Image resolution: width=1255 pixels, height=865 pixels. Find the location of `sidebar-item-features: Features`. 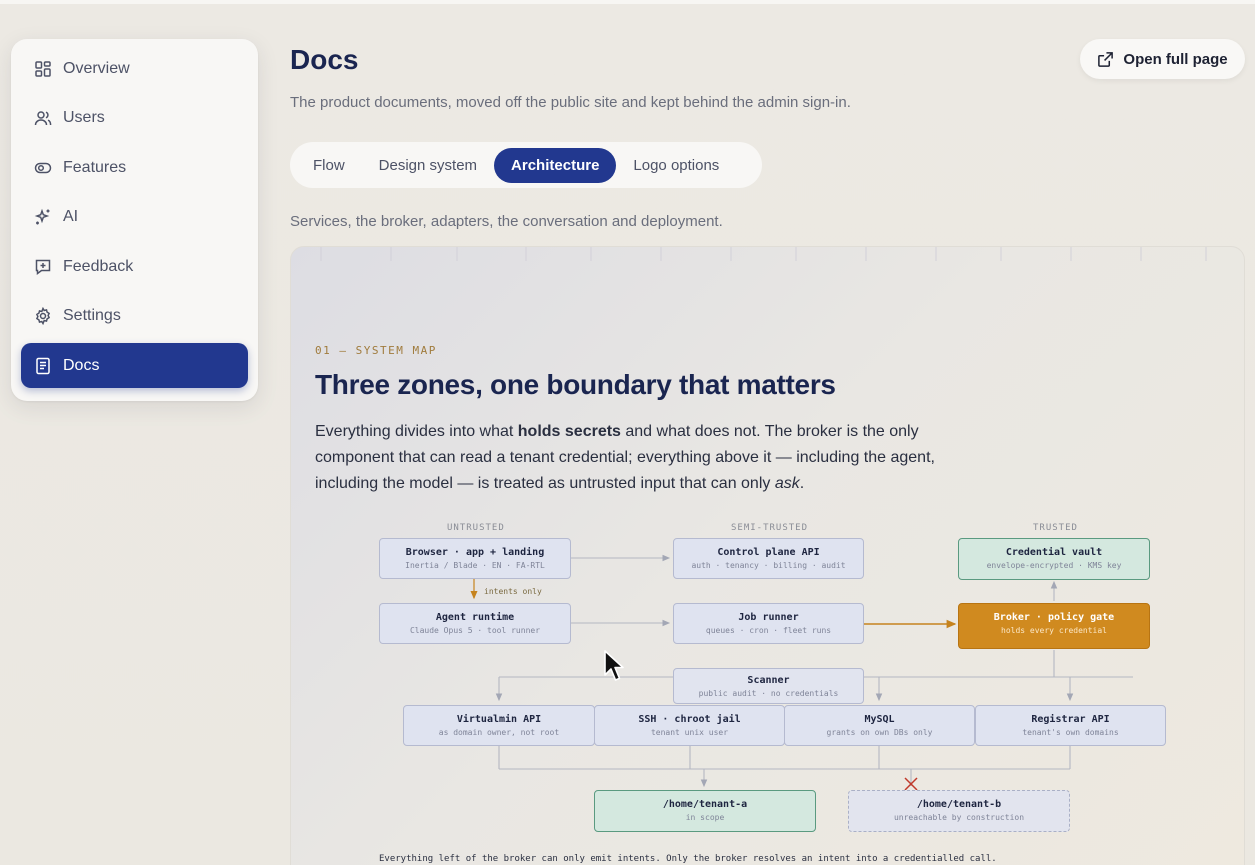

sidebar-item-features: Features is located at coordinates (134, 167).